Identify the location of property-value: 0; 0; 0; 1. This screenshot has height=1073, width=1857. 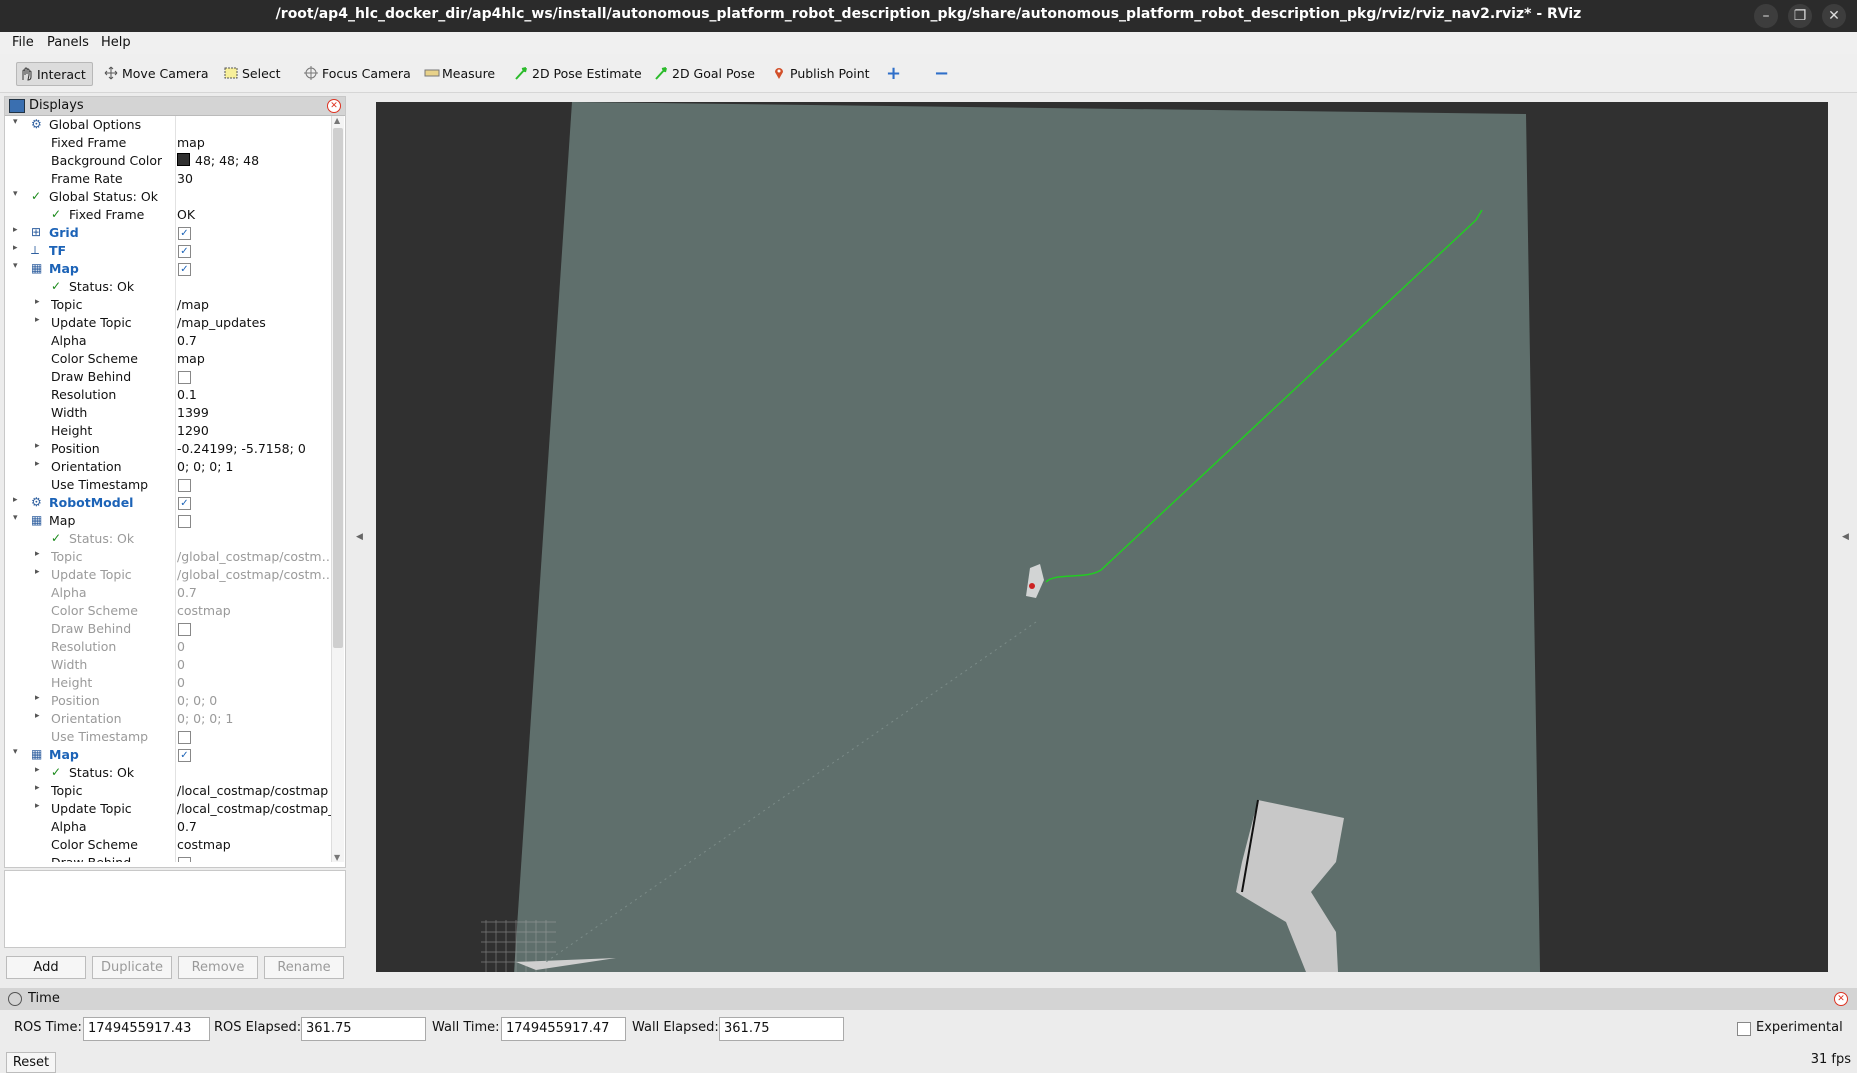
(254, 466).